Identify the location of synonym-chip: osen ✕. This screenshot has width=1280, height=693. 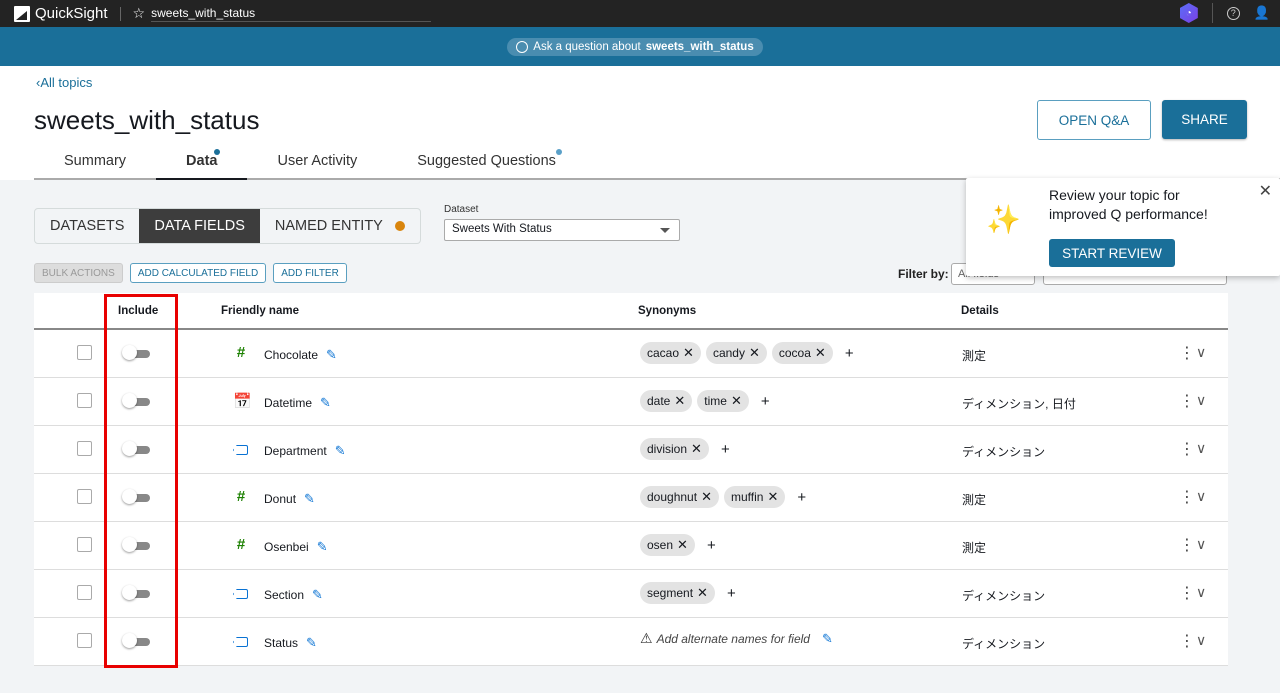
(667, 545).